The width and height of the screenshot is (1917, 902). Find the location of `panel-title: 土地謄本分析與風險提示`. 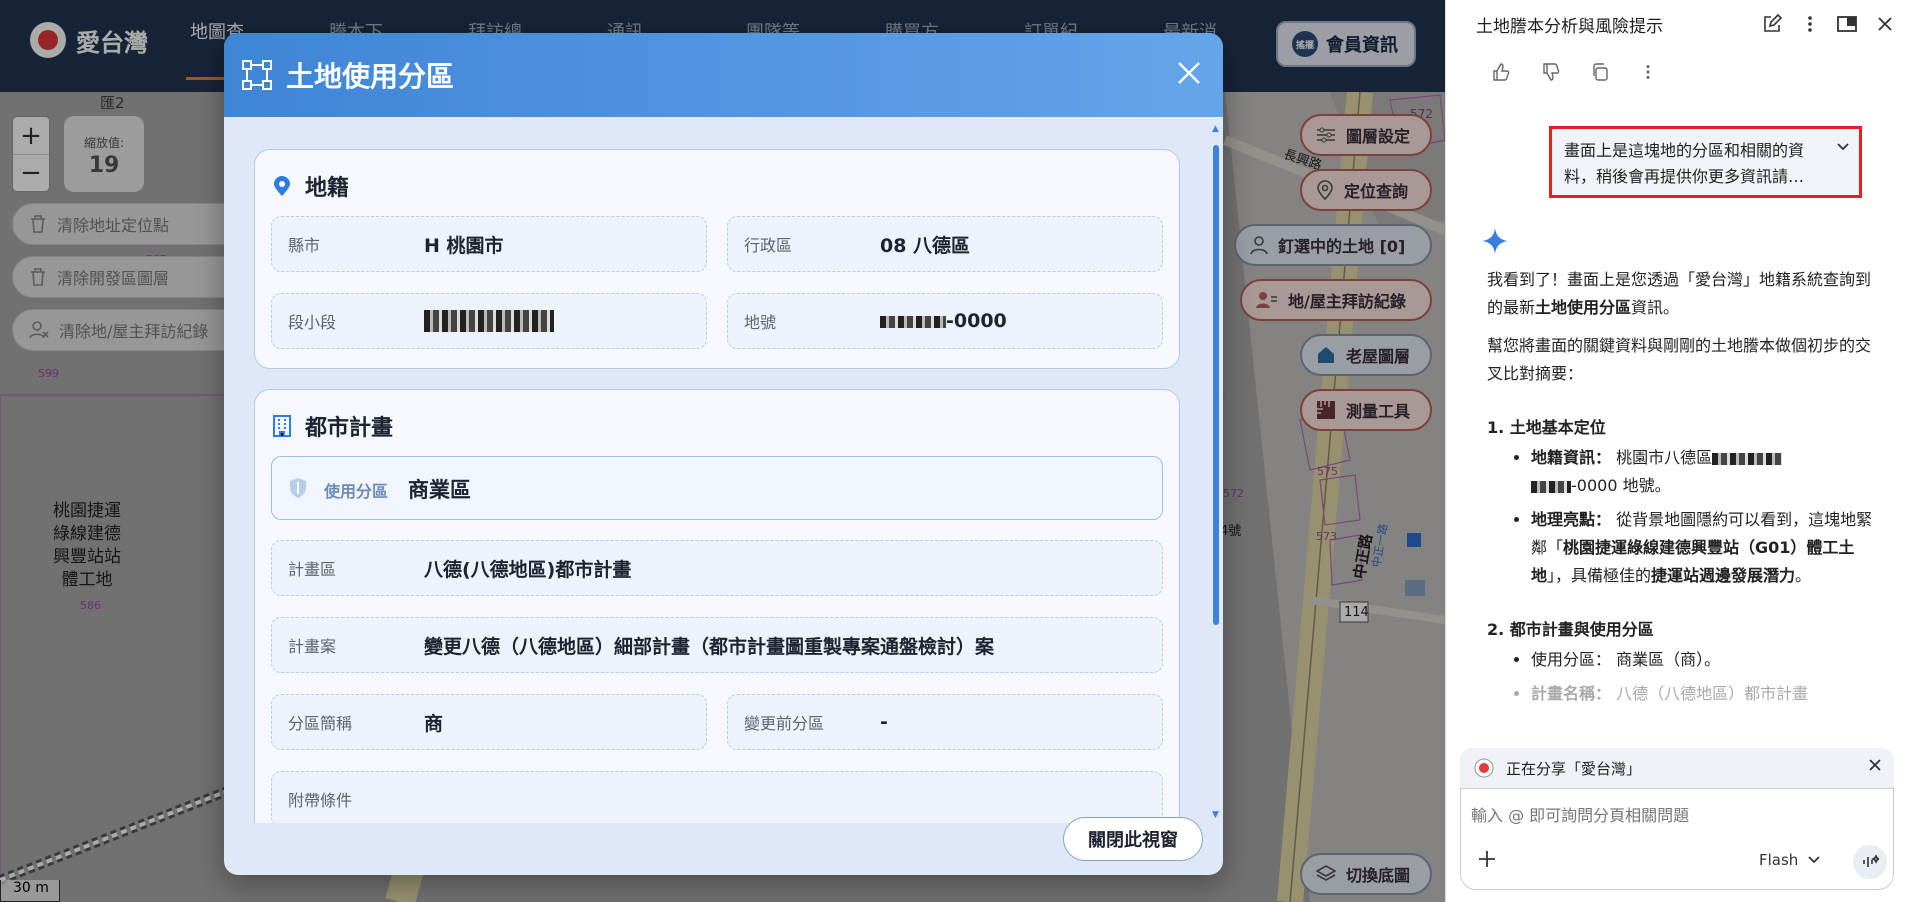

panel-title: 土地謄本分析與風險提示 is located at coordinates (1569, 27).